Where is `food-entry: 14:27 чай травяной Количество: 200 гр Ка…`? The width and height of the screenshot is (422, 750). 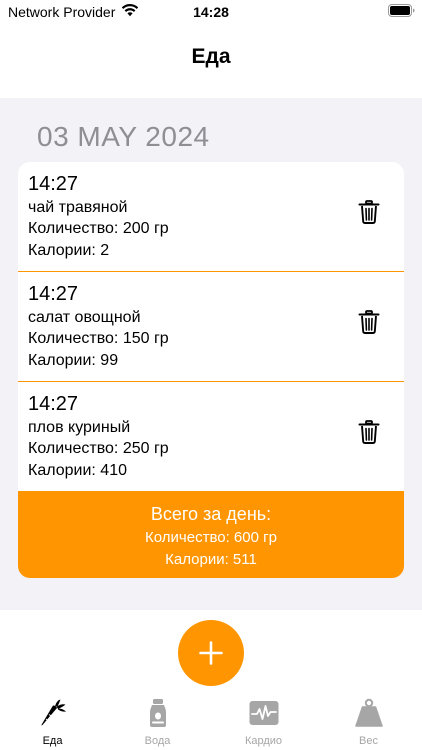 food-entry: 14:27 чай травяной Количество: 200 гр Ка… is located at coordinates (211, 216).